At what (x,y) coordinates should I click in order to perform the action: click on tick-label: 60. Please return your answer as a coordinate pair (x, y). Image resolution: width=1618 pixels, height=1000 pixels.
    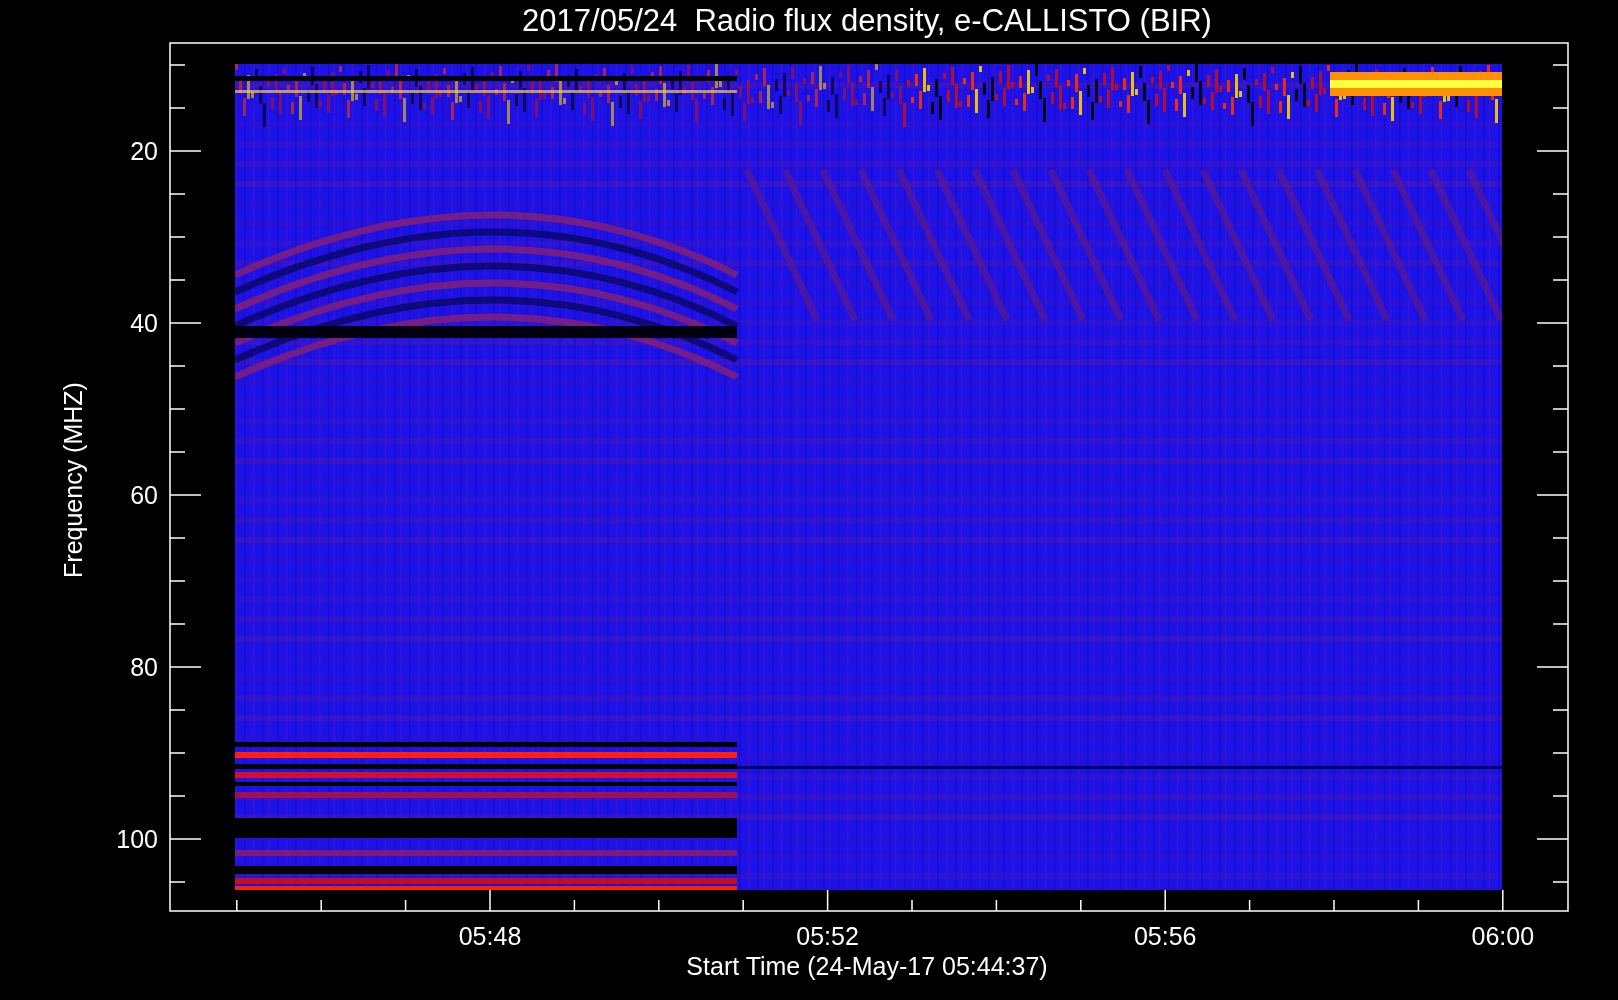
    Looking at the image, I should click on (144, 495).